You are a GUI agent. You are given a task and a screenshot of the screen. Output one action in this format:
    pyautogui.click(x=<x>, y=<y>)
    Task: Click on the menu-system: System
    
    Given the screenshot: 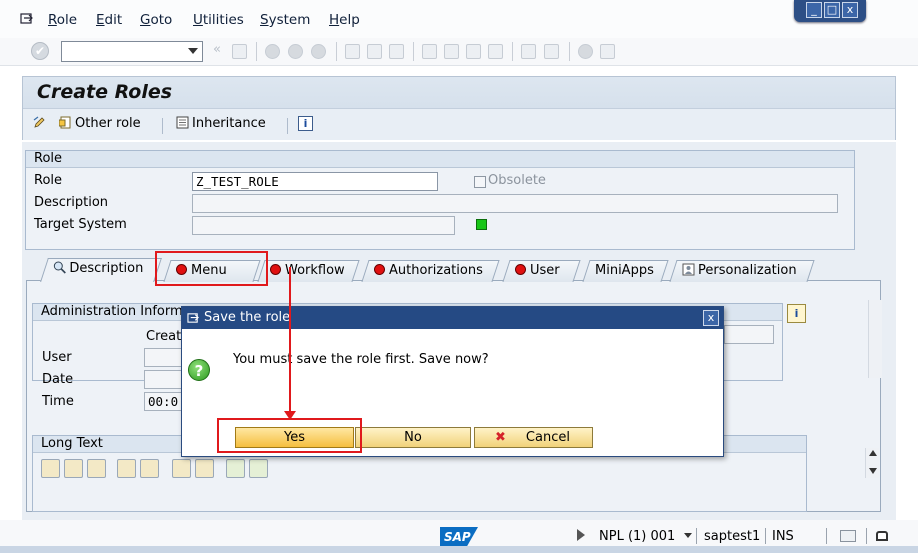 What is the action you would take?
    pyautogui.click(x=285, y=20)
    